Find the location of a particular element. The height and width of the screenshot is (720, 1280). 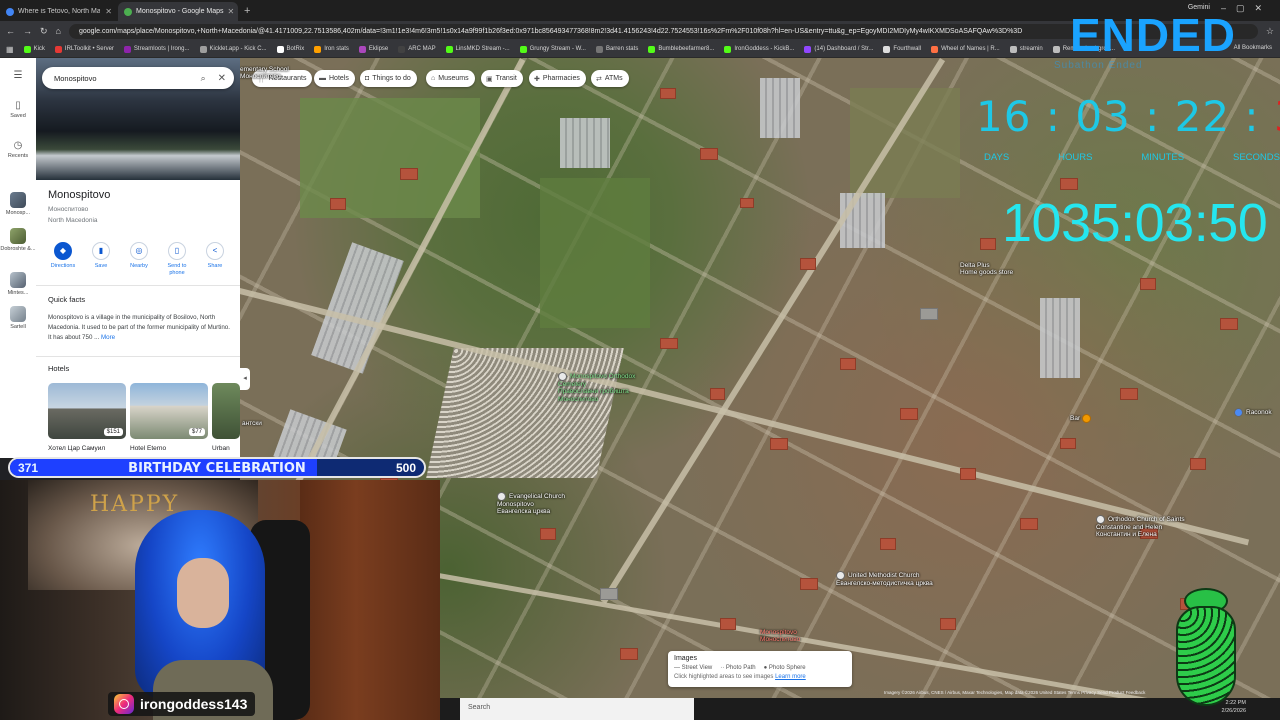

instagram-handle: irongoddess143 is located at coordinates (182, 704).